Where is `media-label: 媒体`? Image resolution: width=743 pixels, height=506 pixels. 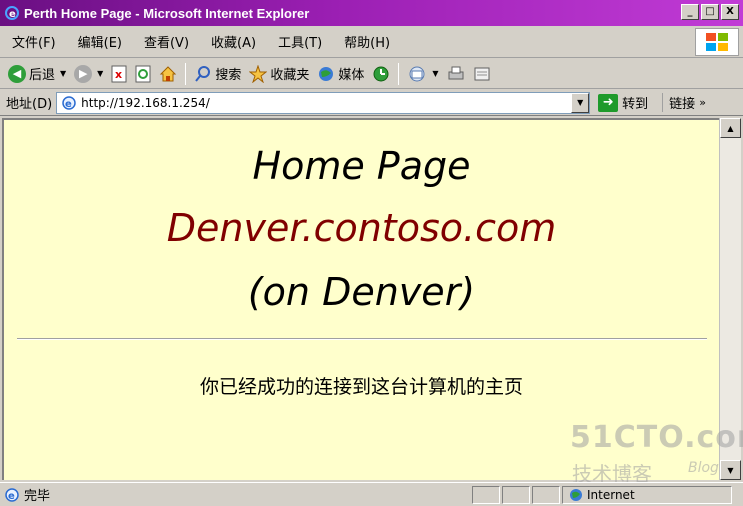
media-label: 媒体 is located at coordinates (351, 75).